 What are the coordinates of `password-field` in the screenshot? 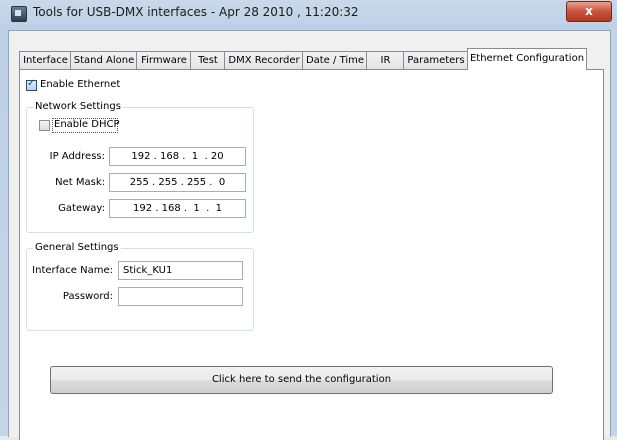 It's located at (180, 296).